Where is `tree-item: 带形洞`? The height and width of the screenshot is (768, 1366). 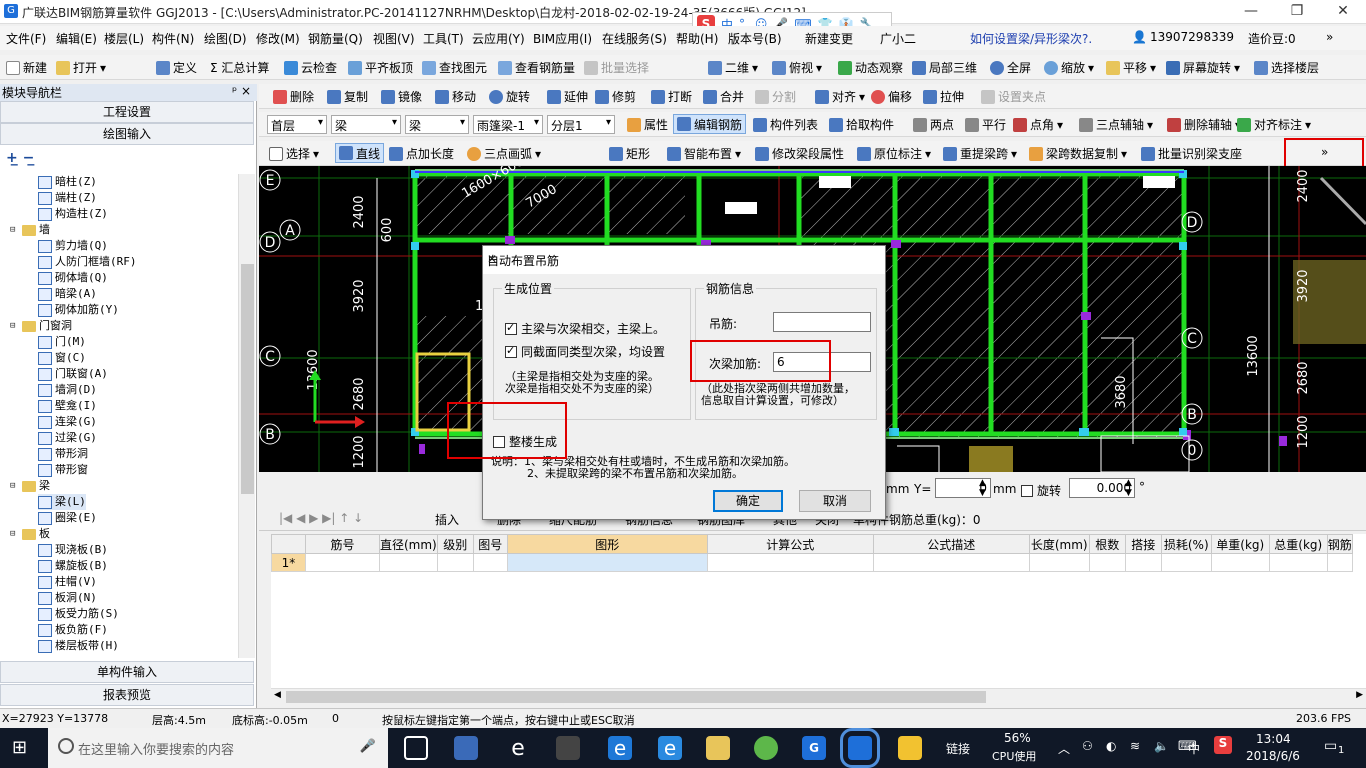
tree-item: 带形洞 is located at coordinates (63, 454).